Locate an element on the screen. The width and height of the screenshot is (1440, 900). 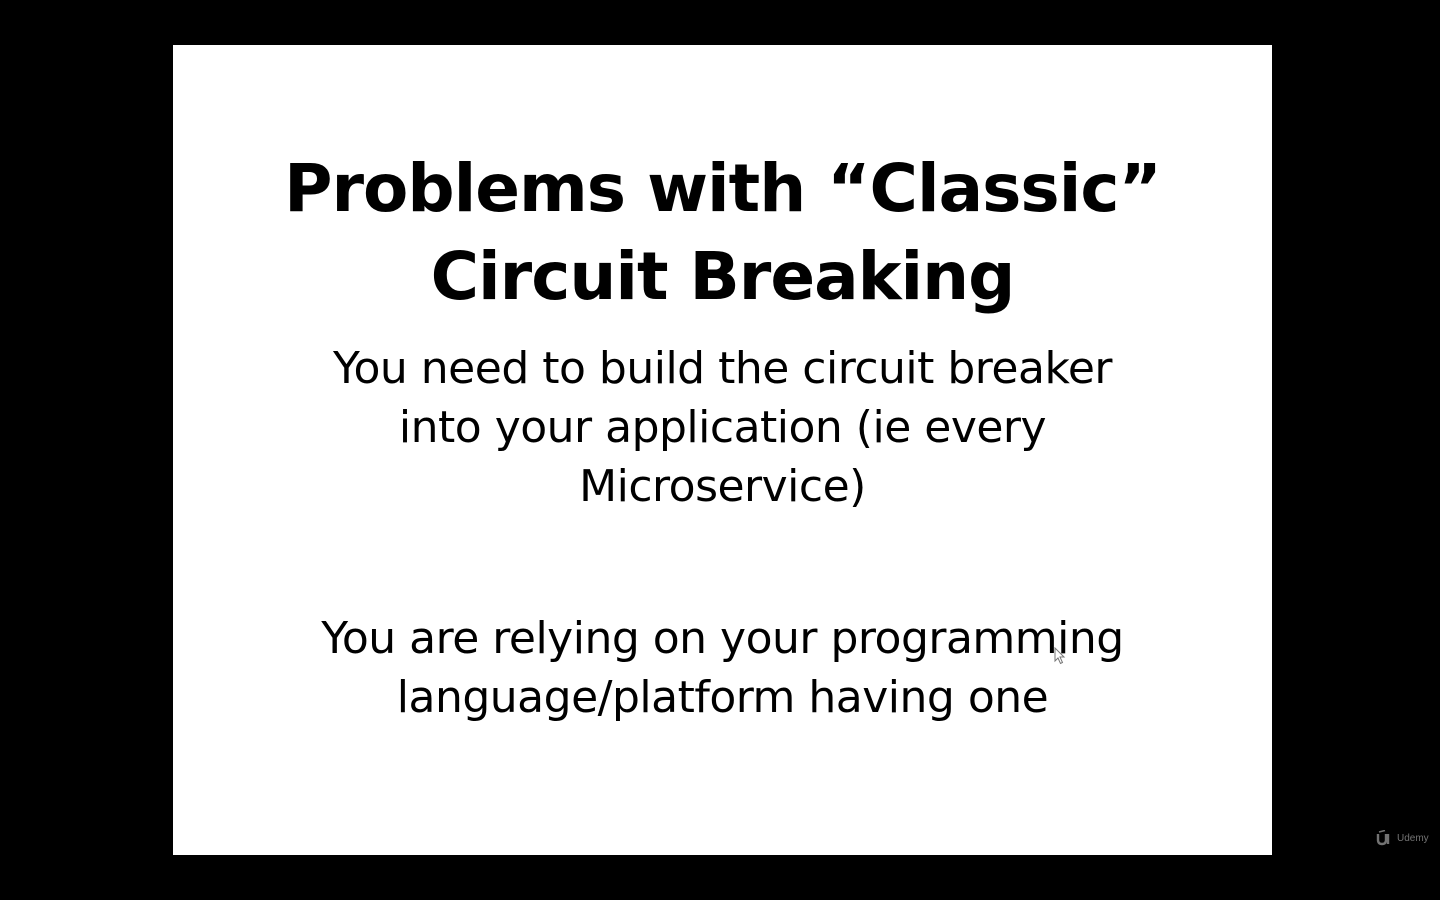
udemy-watermark: Udemy is located at coordinates (1402, 838).